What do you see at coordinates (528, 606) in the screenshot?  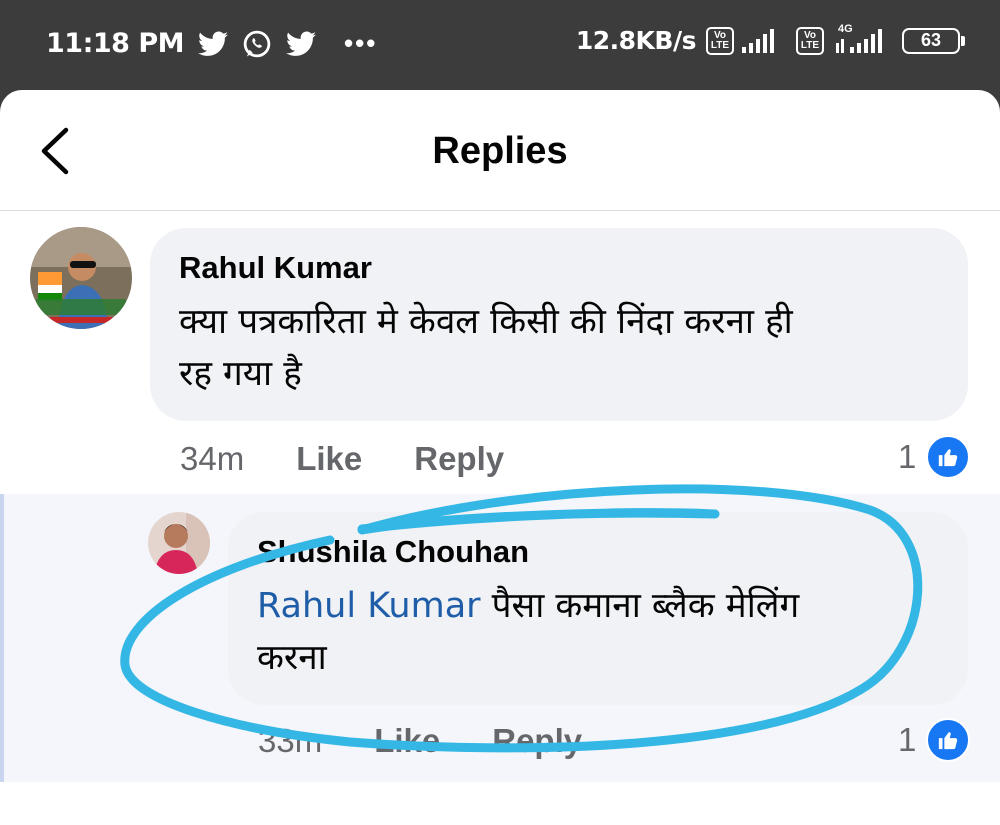 I see `reply-text-line: Rahul Kumar पैसा कमाना ब्लैक मेलिंग` at bounding box center [528, 606].